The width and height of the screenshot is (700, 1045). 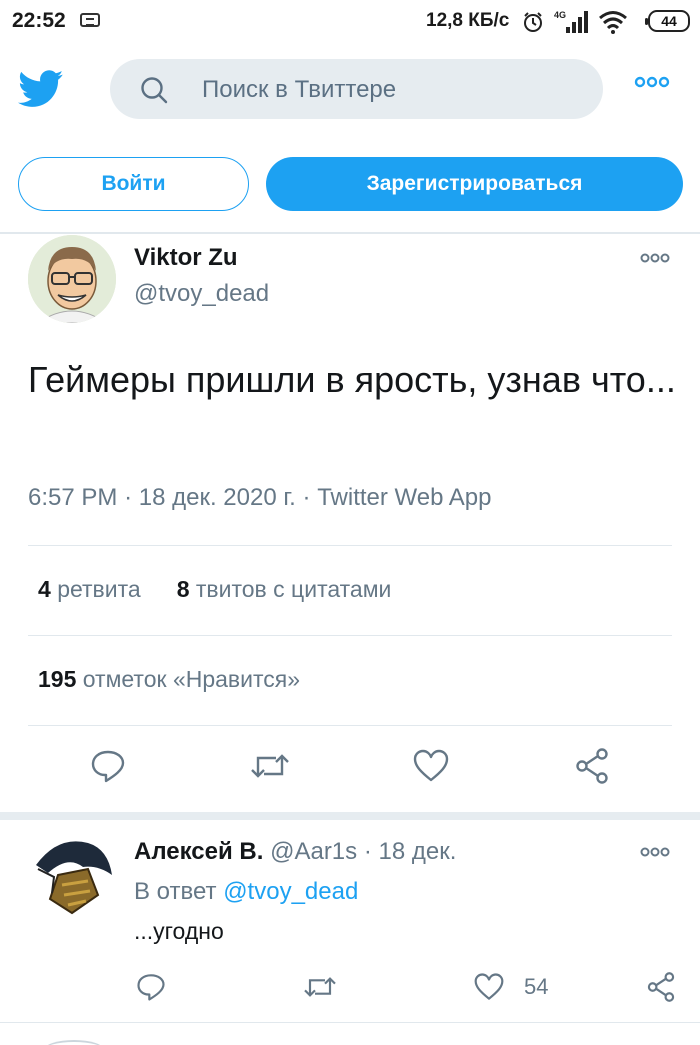 I want to click on retweets-label: ретвита, so click(x=99, y=589).